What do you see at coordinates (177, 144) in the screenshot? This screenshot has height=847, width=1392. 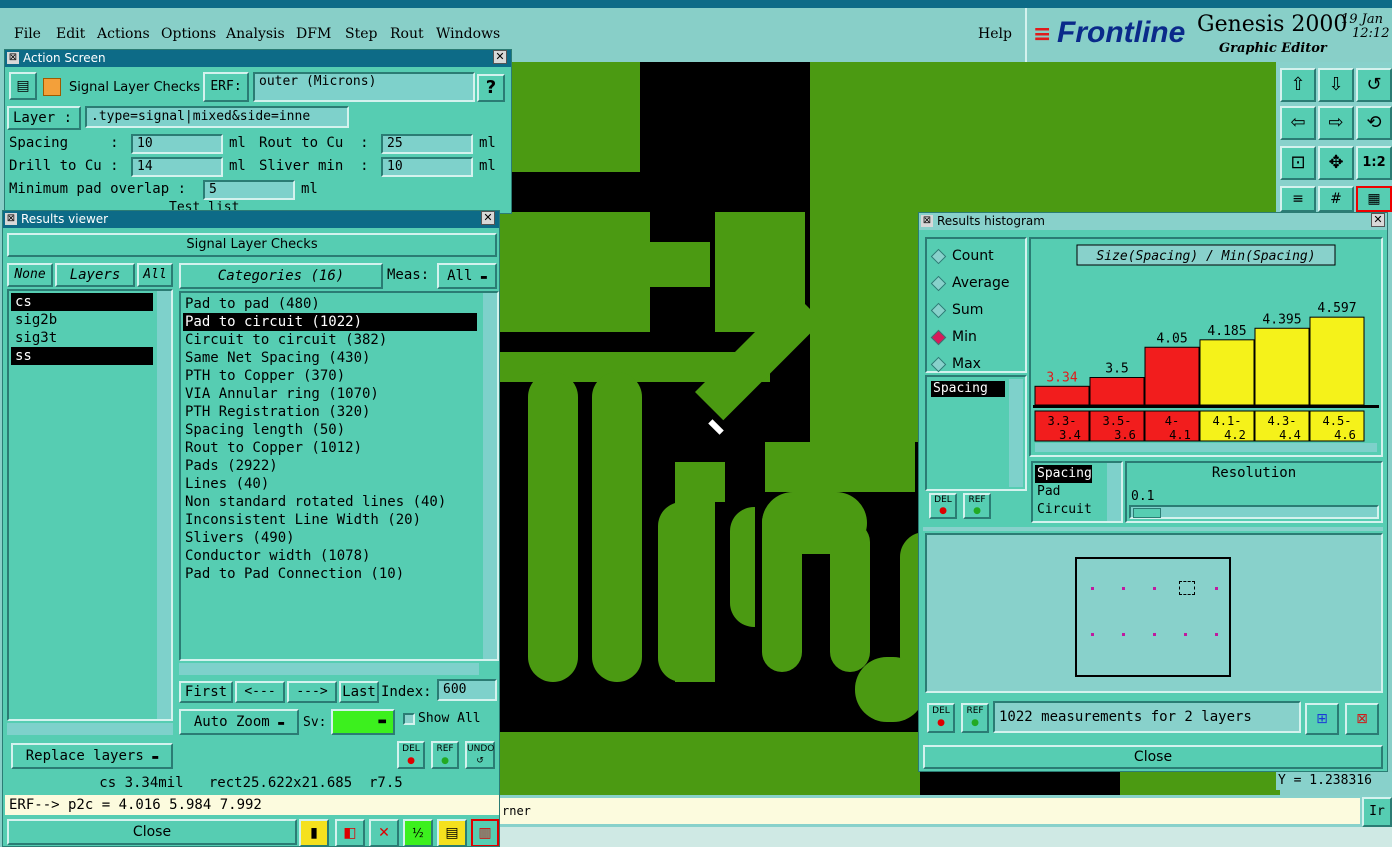 I see `spacing-input: 10` at bounding box center [177, 144].